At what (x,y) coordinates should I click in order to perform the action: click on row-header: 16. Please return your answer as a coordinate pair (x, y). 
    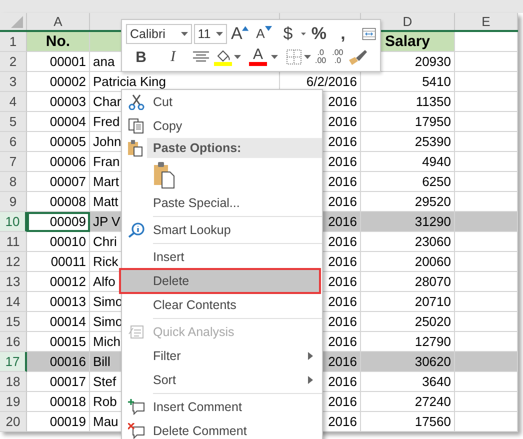
    Looking at the image, I should click on (13, 342).